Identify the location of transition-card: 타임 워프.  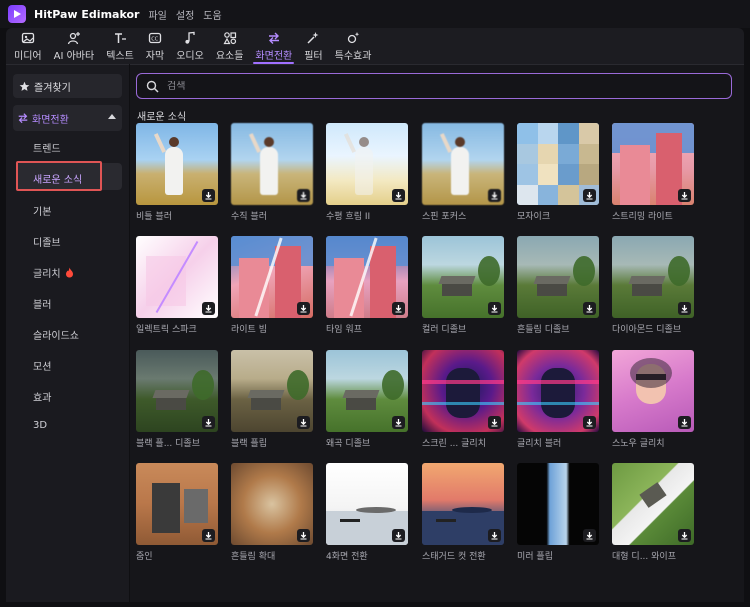
(367, 285).